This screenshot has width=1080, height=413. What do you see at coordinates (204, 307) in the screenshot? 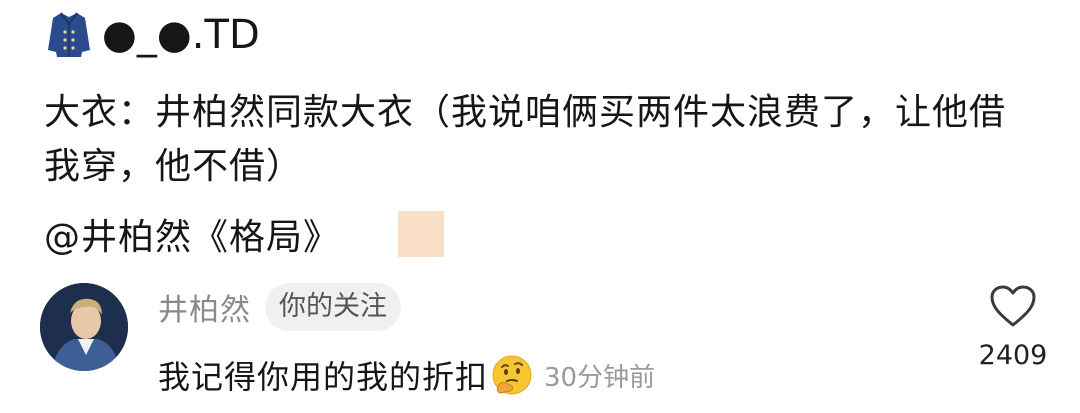
I see `commenter-name: 井柏然` at bounding box center [204, 307].